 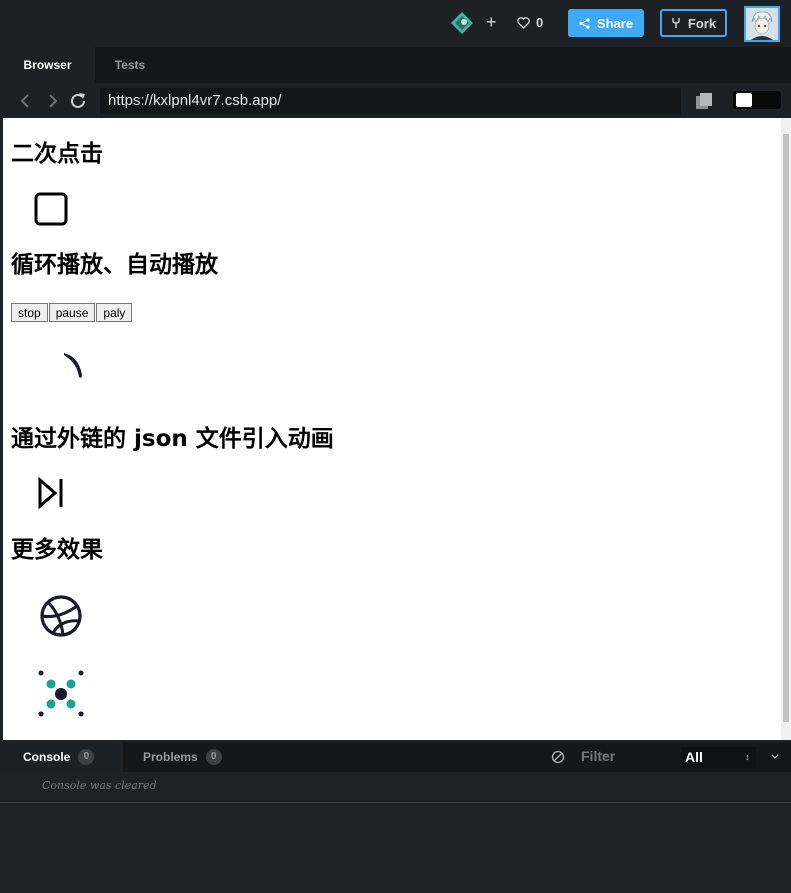 What do you see at coordinates (114, 312) in the screenshot?
I see `play-button: paly` at bounding box center [114, 312].